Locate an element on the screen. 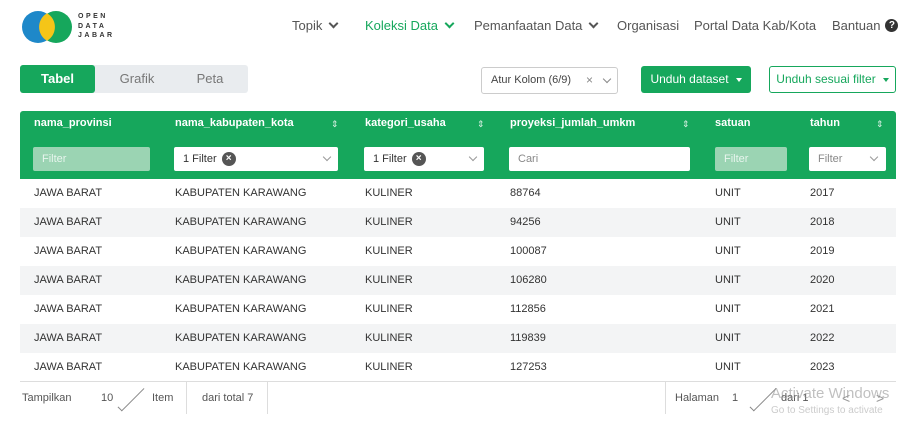 This screenshot has width=905, height=421. download-dataset-button: Unduh dataset is located at coordinates (696, 79).